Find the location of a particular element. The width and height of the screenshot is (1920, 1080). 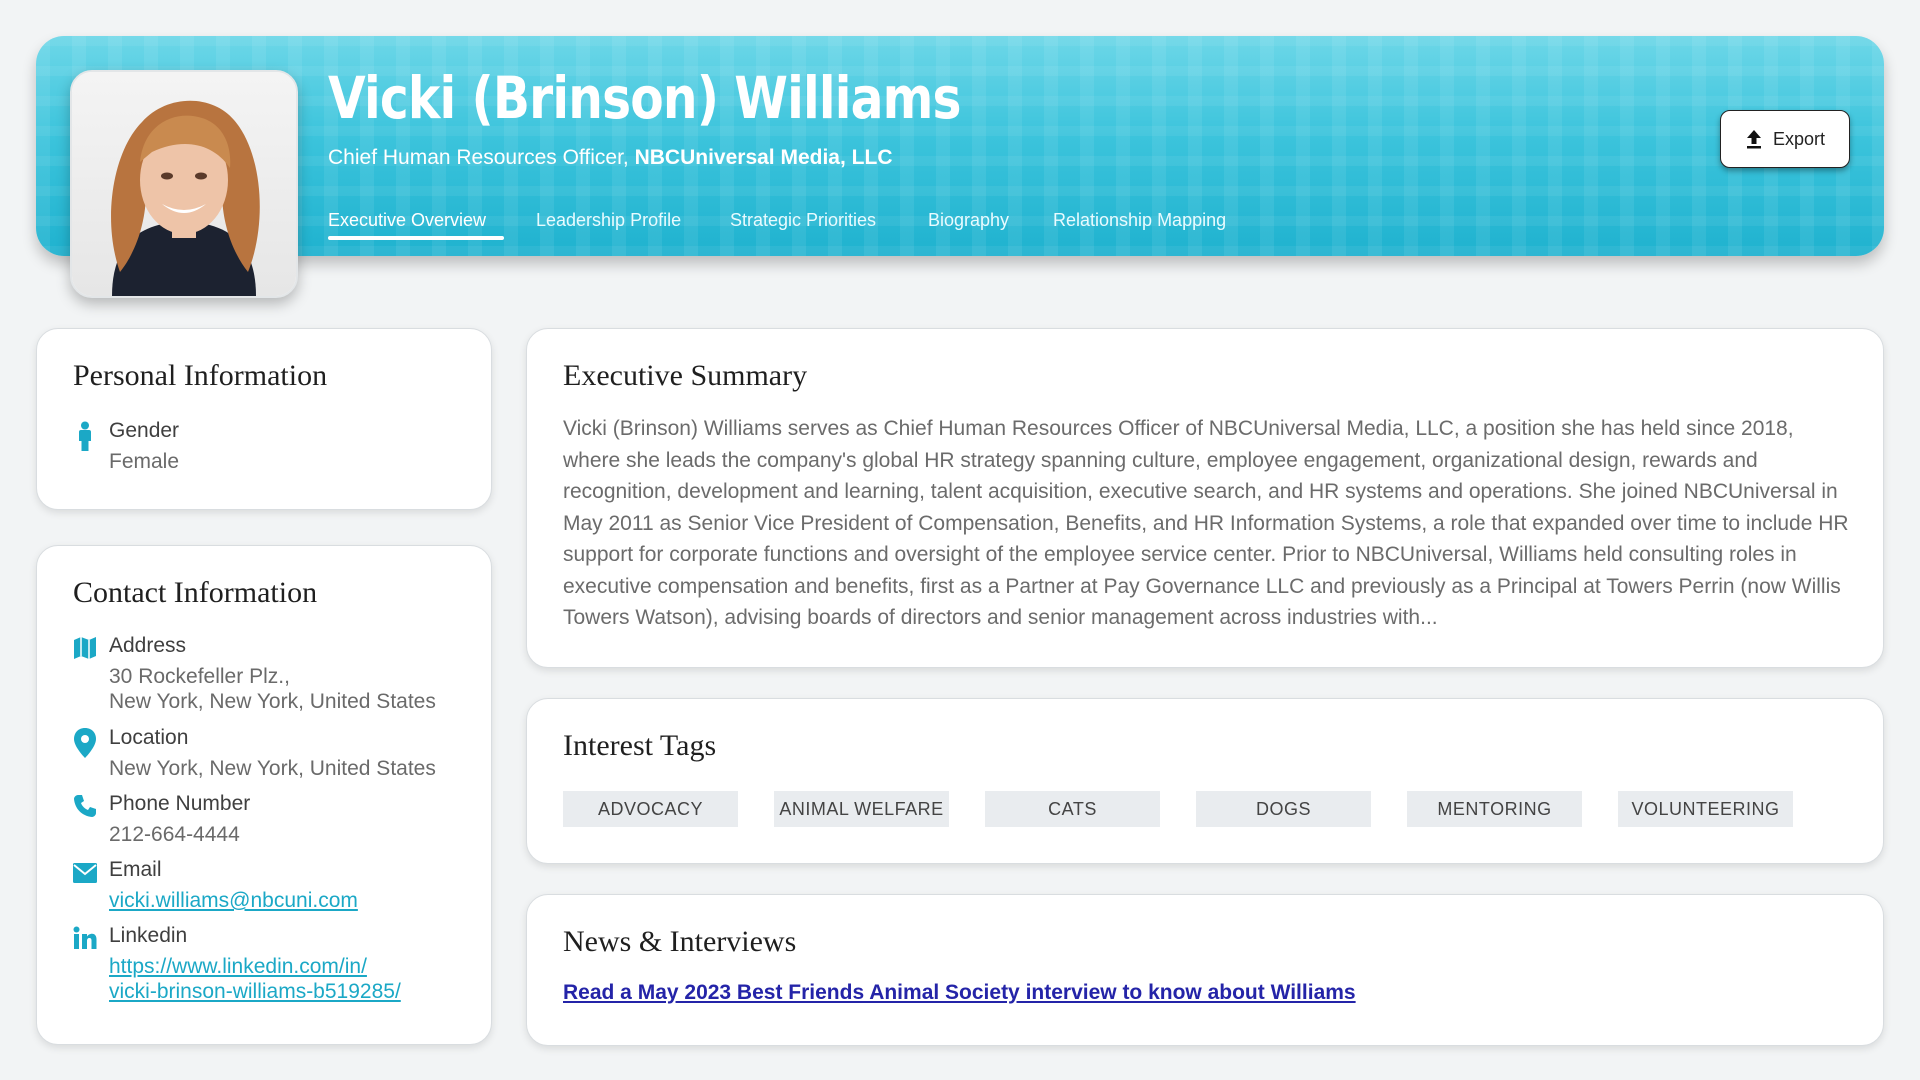

tag-volunteering: VOLUNTEERING is located at coordinates (1705, 809).